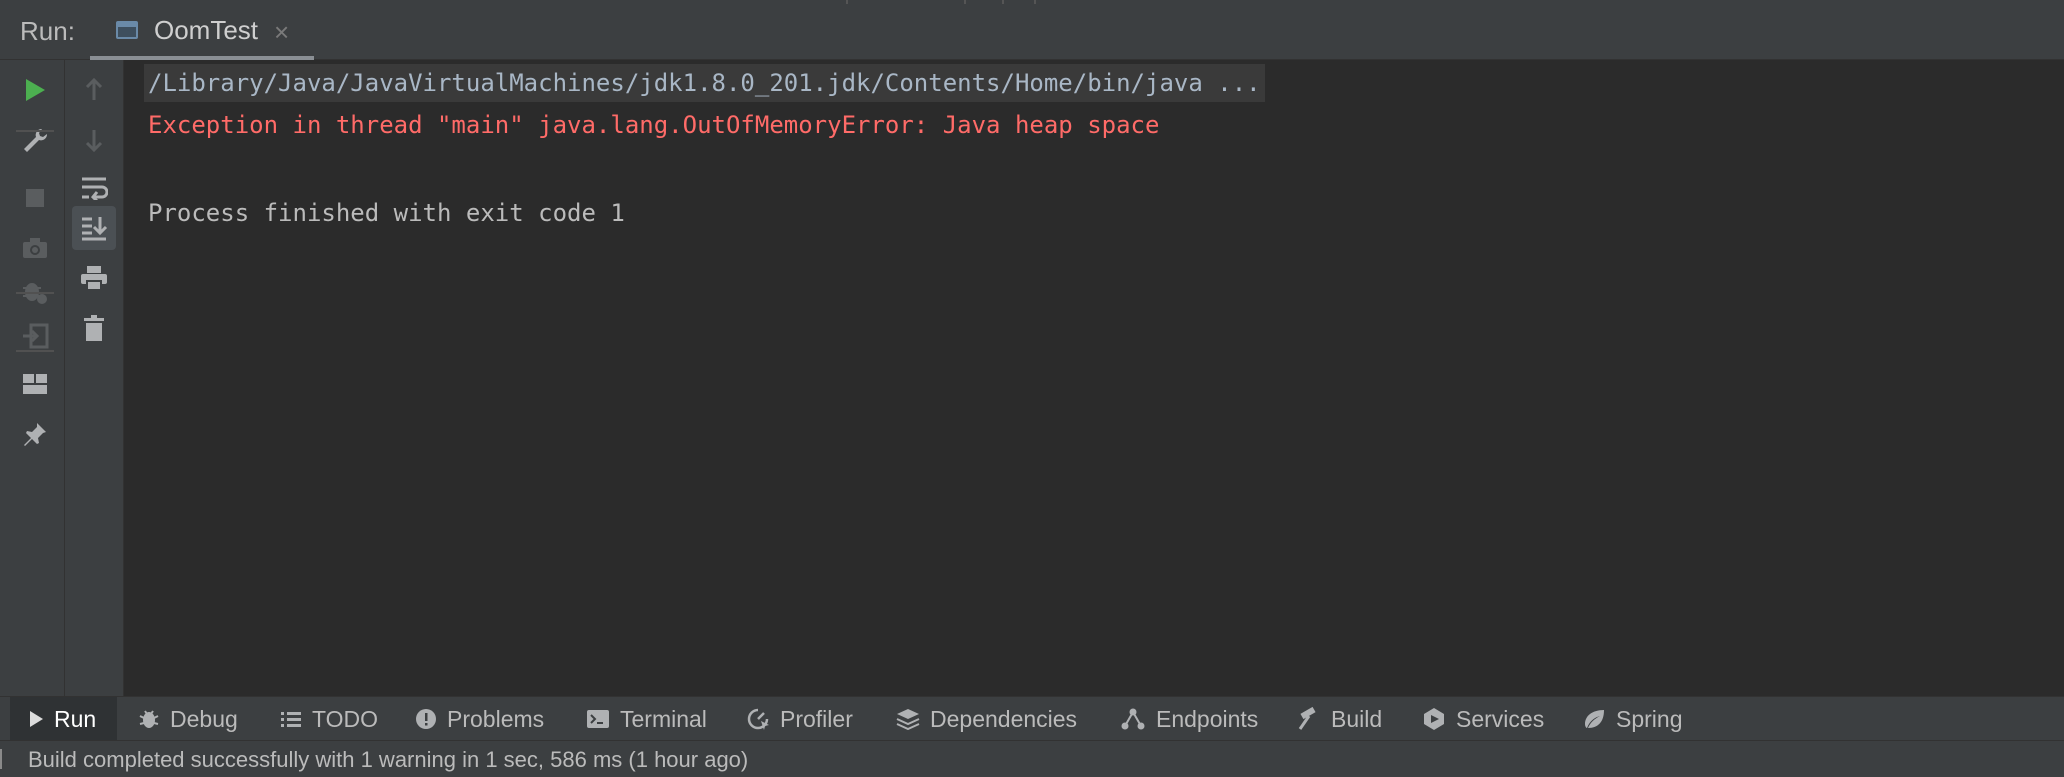 This screenshot has width=2064, height=777. I want to click on rerun-icon, so click(35, 90).